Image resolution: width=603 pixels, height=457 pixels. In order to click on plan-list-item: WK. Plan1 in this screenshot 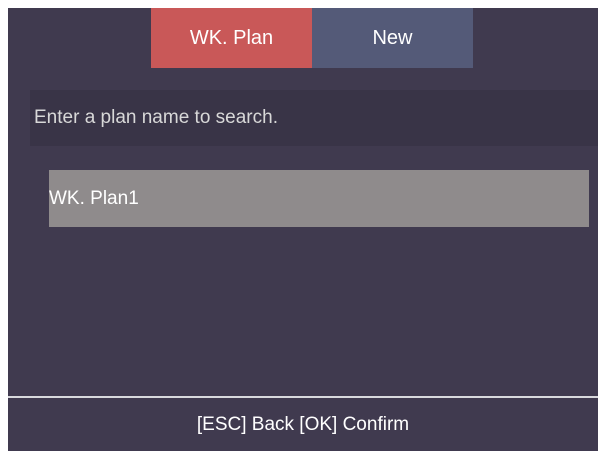, I will do `click(319, 198)`.